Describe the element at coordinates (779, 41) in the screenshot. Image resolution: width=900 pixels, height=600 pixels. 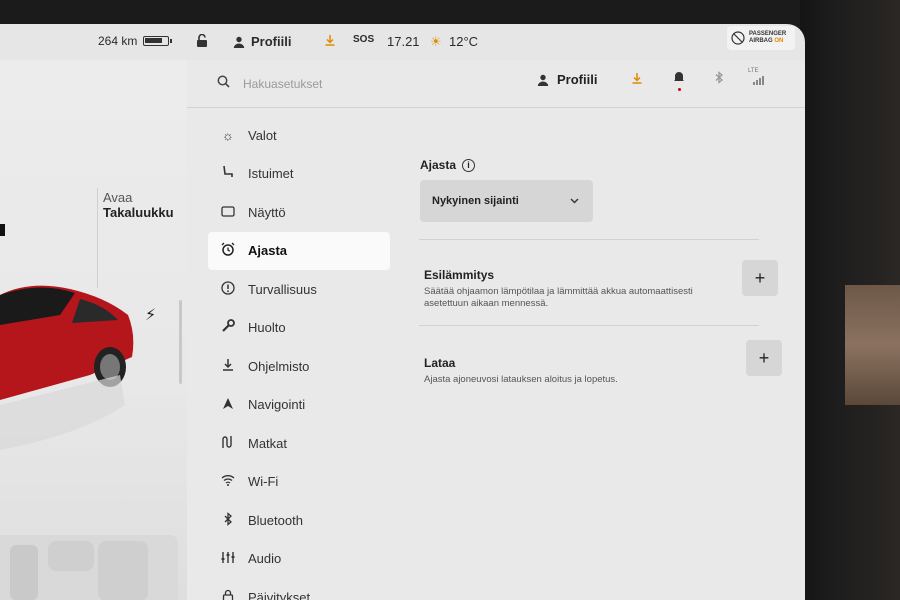
I see `airbag-state: ON` at that location.